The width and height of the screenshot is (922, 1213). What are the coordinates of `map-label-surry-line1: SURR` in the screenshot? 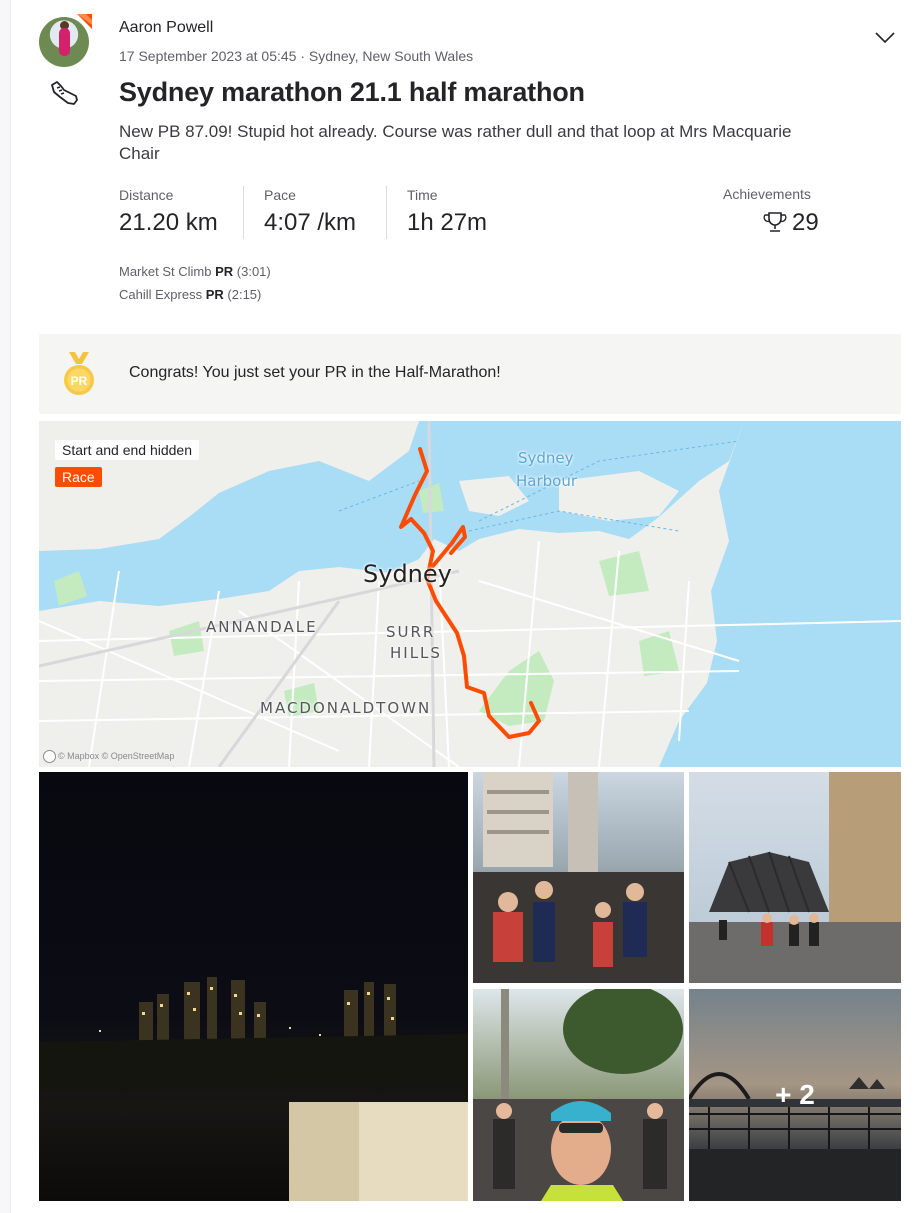 It's located at (411, 632).